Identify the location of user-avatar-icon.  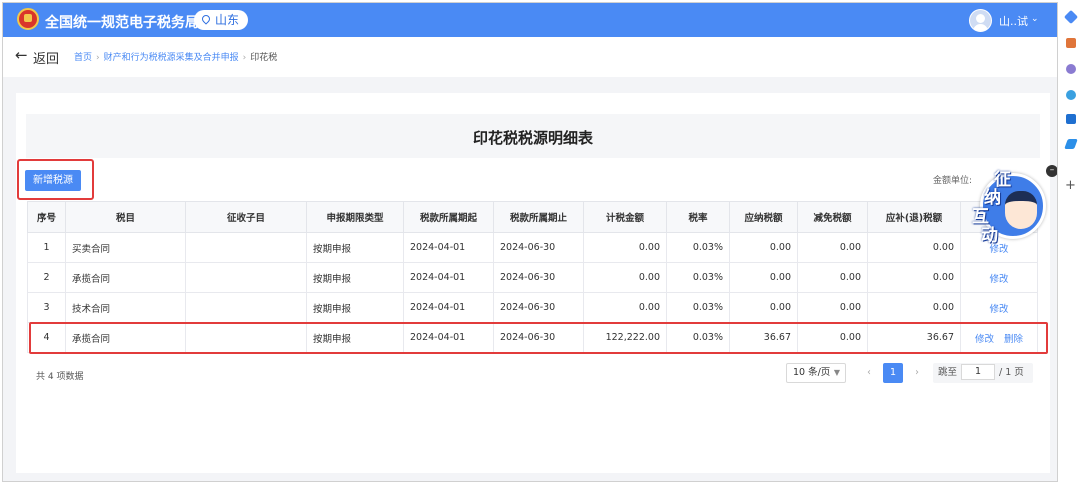
(980, 20).